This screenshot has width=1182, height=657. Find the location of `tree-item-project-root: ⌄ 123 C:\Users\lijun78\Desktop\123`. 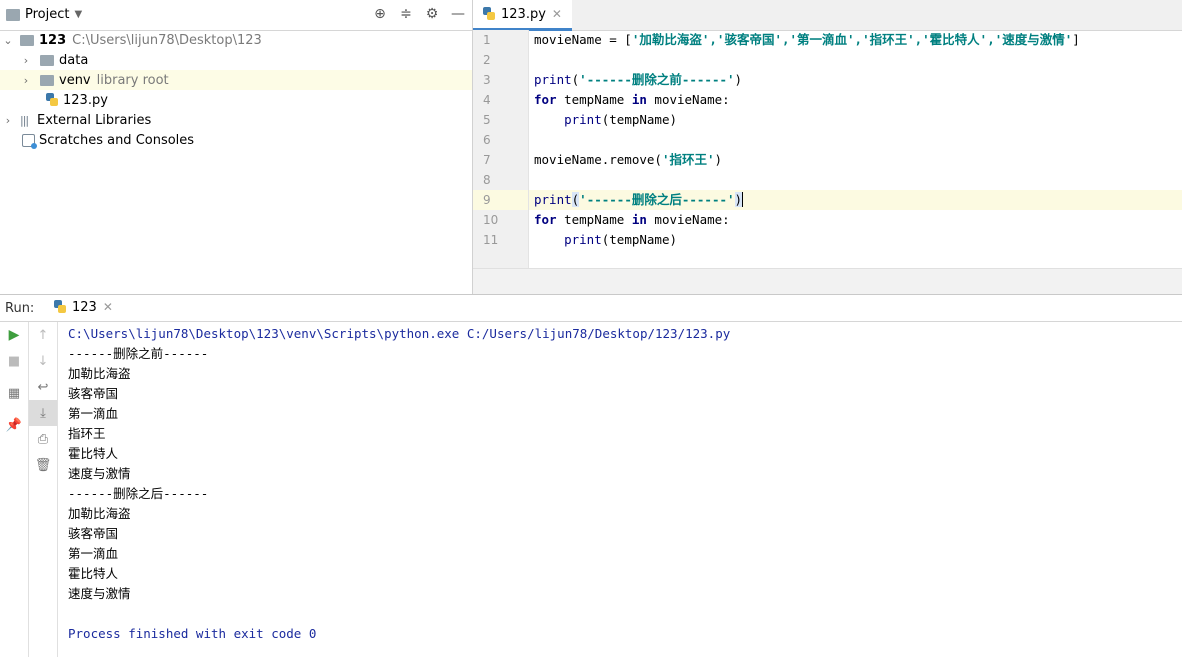

tree-item-project-root: ⌄ 123 C:\Users\lijun78\Desktop\123 is located at coordinates (236, 40).